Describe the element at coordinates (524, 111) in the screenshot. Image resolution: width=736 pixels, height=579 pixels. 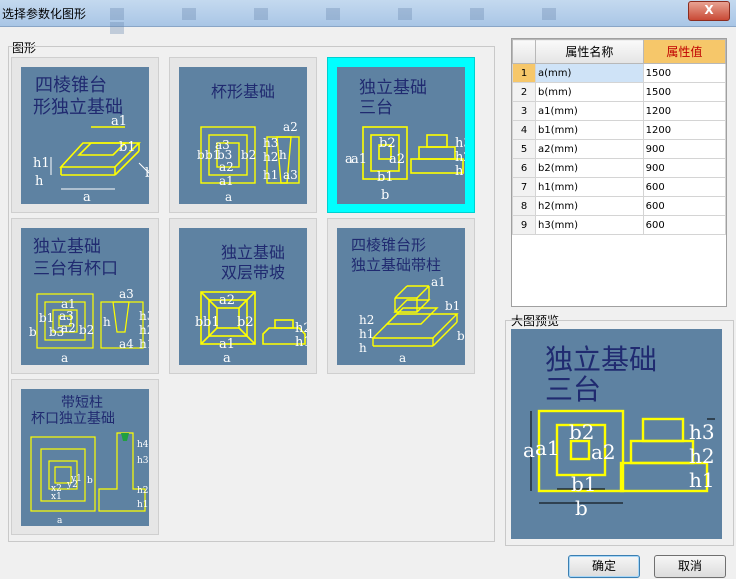
I see `row-number: 3` at that location.